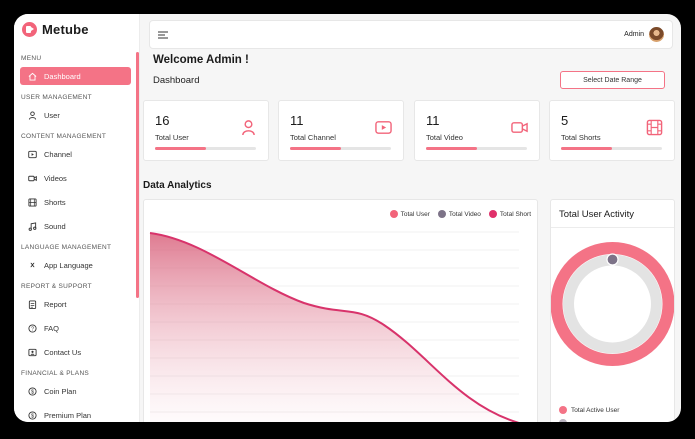  What do you see at coordinates (62, 76) in the screenshot?
I see `sidebar-item-label: Dashboard` at bounding box center [62, 76].